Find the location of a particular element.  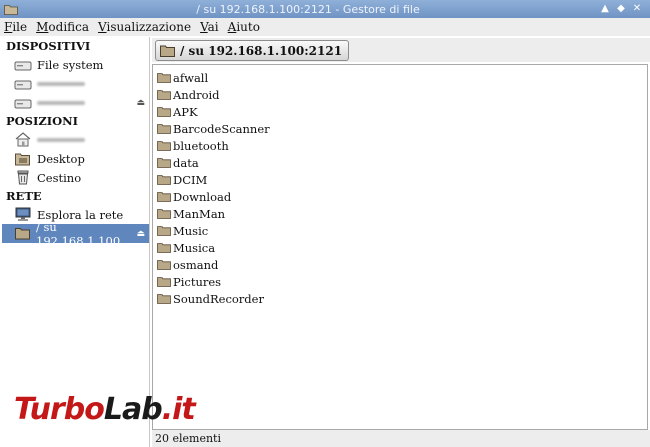

sidebar-item-desktop: Desktop is located at coordinates (75, 158).